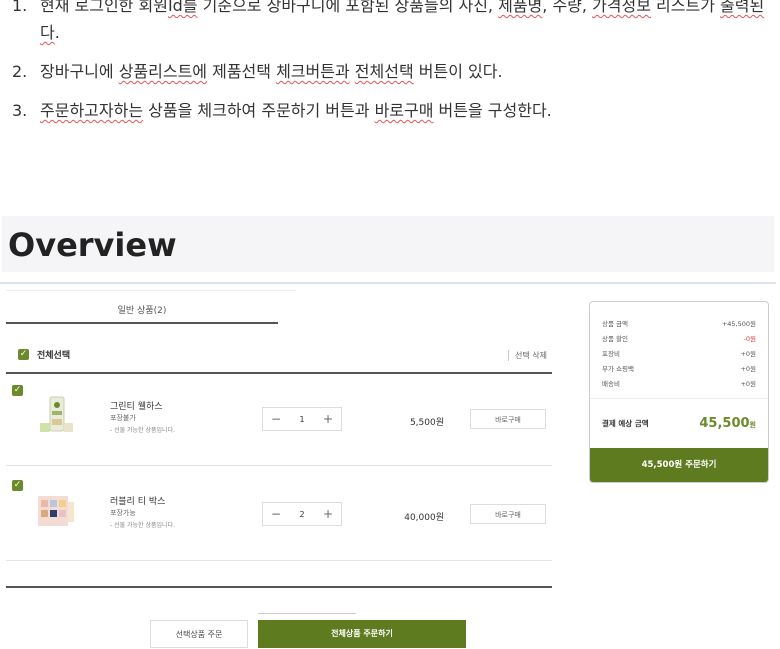  I want to click on requirement-item: 2. 장바구니에 상품리스트에 제품선택 체크버튼과 전체선택 버튼이 있다., so click(392, 71).